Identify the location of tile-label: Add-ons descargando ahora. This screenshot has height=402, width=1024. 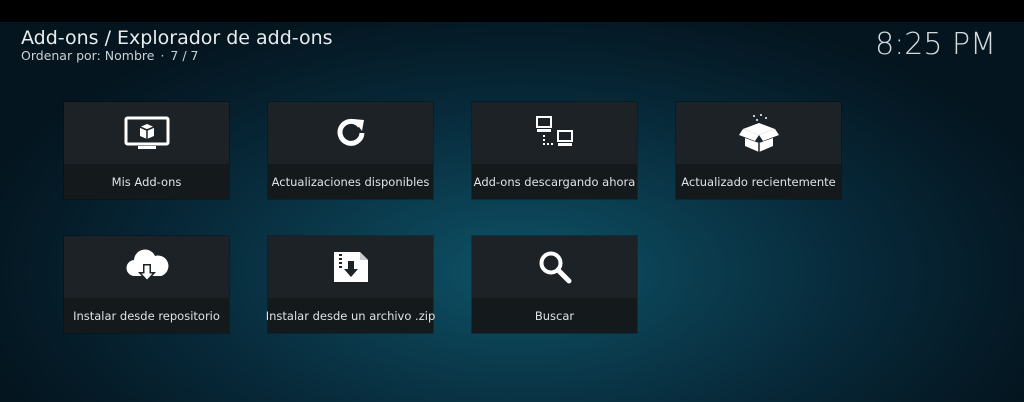
(554, 181).